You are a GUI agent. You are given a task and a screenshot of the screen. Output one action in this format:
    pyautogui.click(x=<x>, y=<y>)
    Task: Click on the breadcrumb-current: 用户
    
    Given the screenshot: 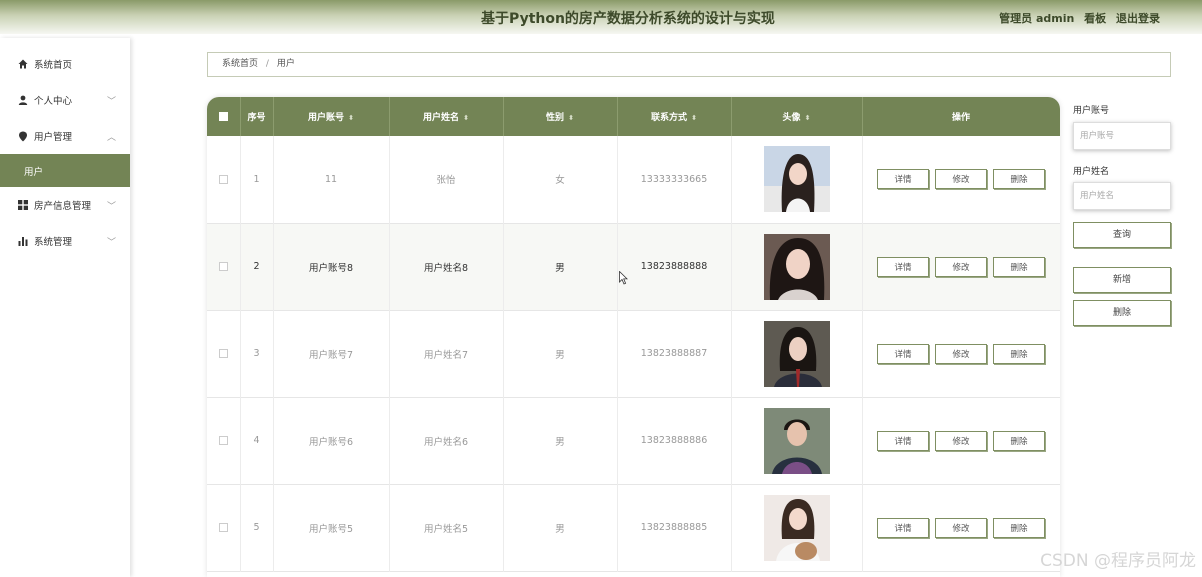 What is the action you would take?
    pyautogui.click(x=285, y=64)
    